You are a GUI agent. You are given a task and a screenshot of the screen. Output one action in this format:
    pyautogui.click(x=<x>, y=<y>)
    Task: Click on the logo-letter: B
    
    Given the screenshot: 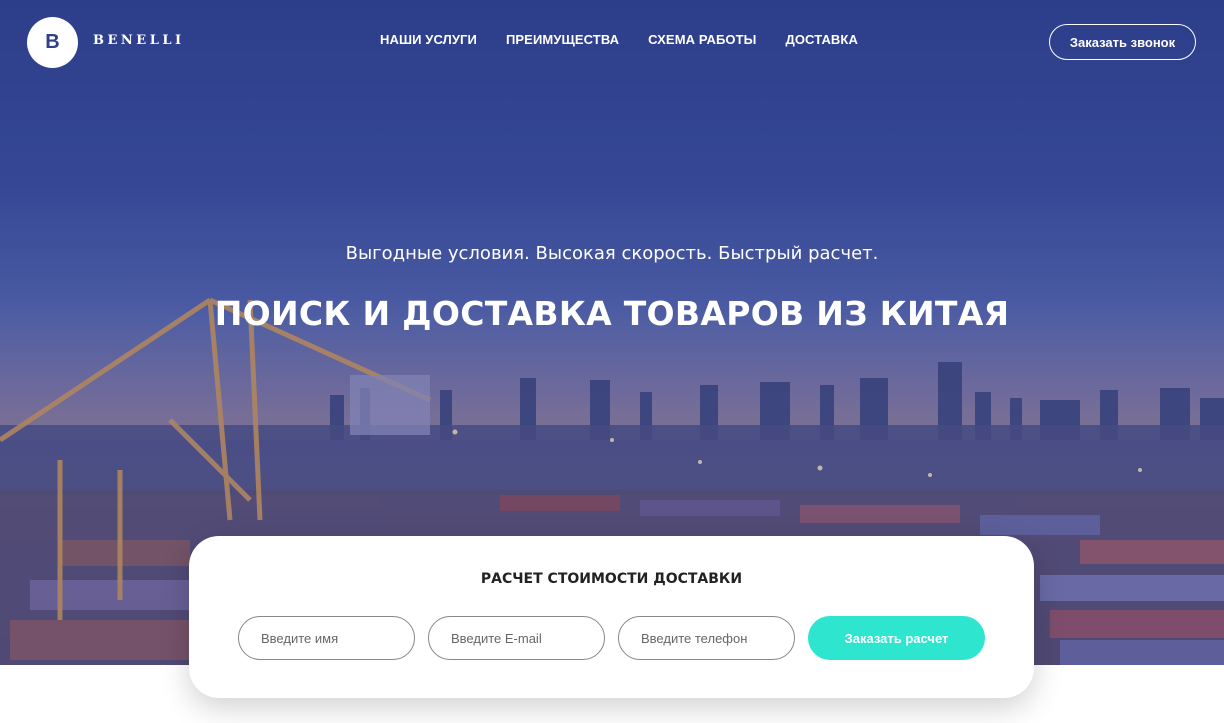 What is the action you would take?
    pyautogui.click(x=52, y=42)
    